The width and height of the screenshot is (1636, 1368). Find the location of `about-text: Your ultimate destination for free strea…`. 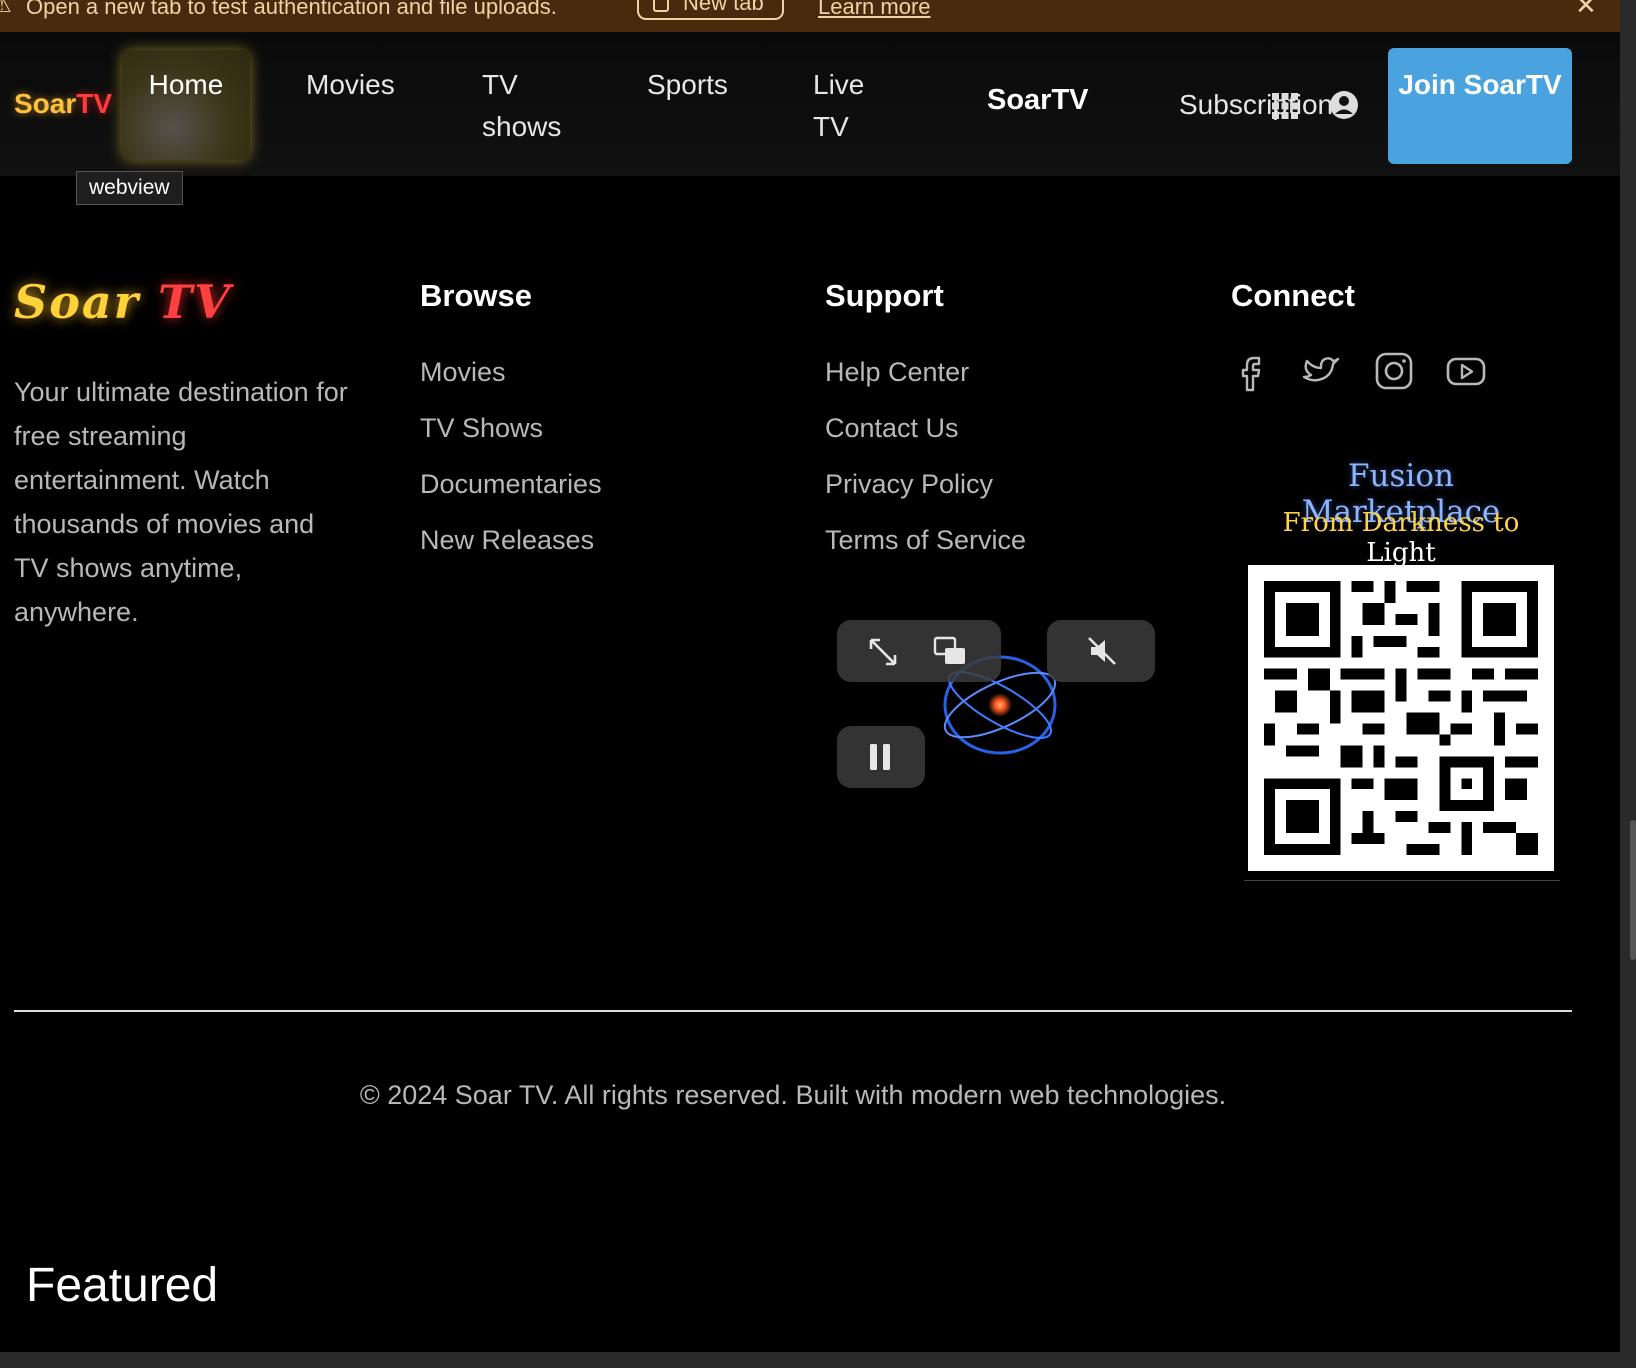

about-text: Your ultimate destination for free strea… is located at coordinates (181, 502).